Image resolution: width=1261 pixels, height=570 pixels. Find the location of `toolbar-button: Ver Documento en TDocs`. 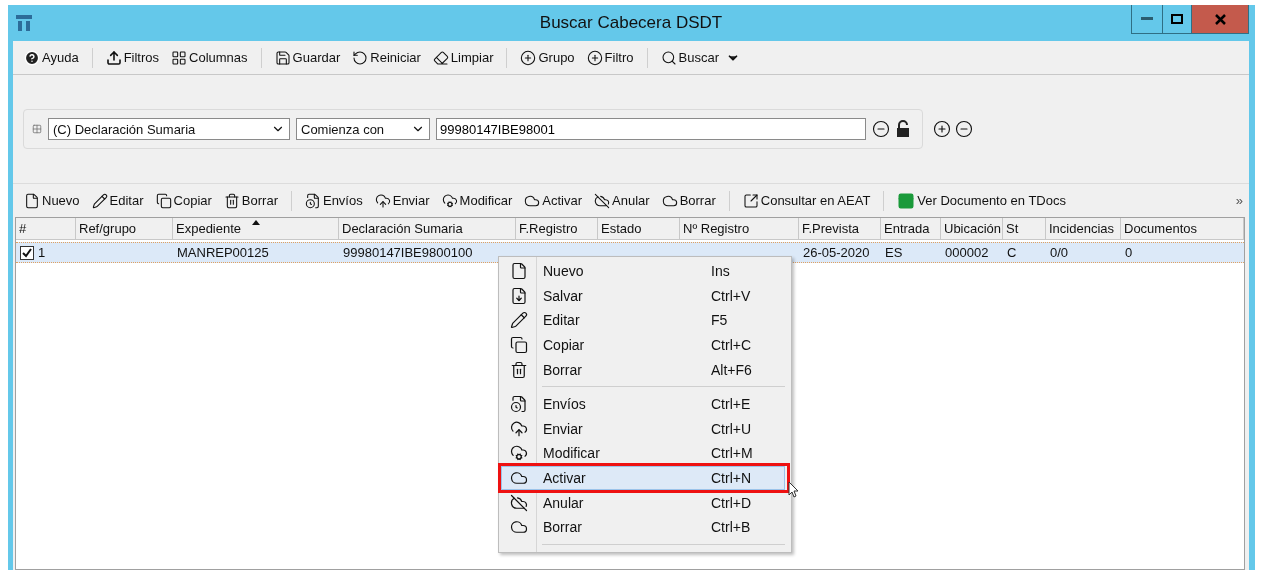

toolbar-button: Ver Documento en TDocs is located at coordinates (981, 200).